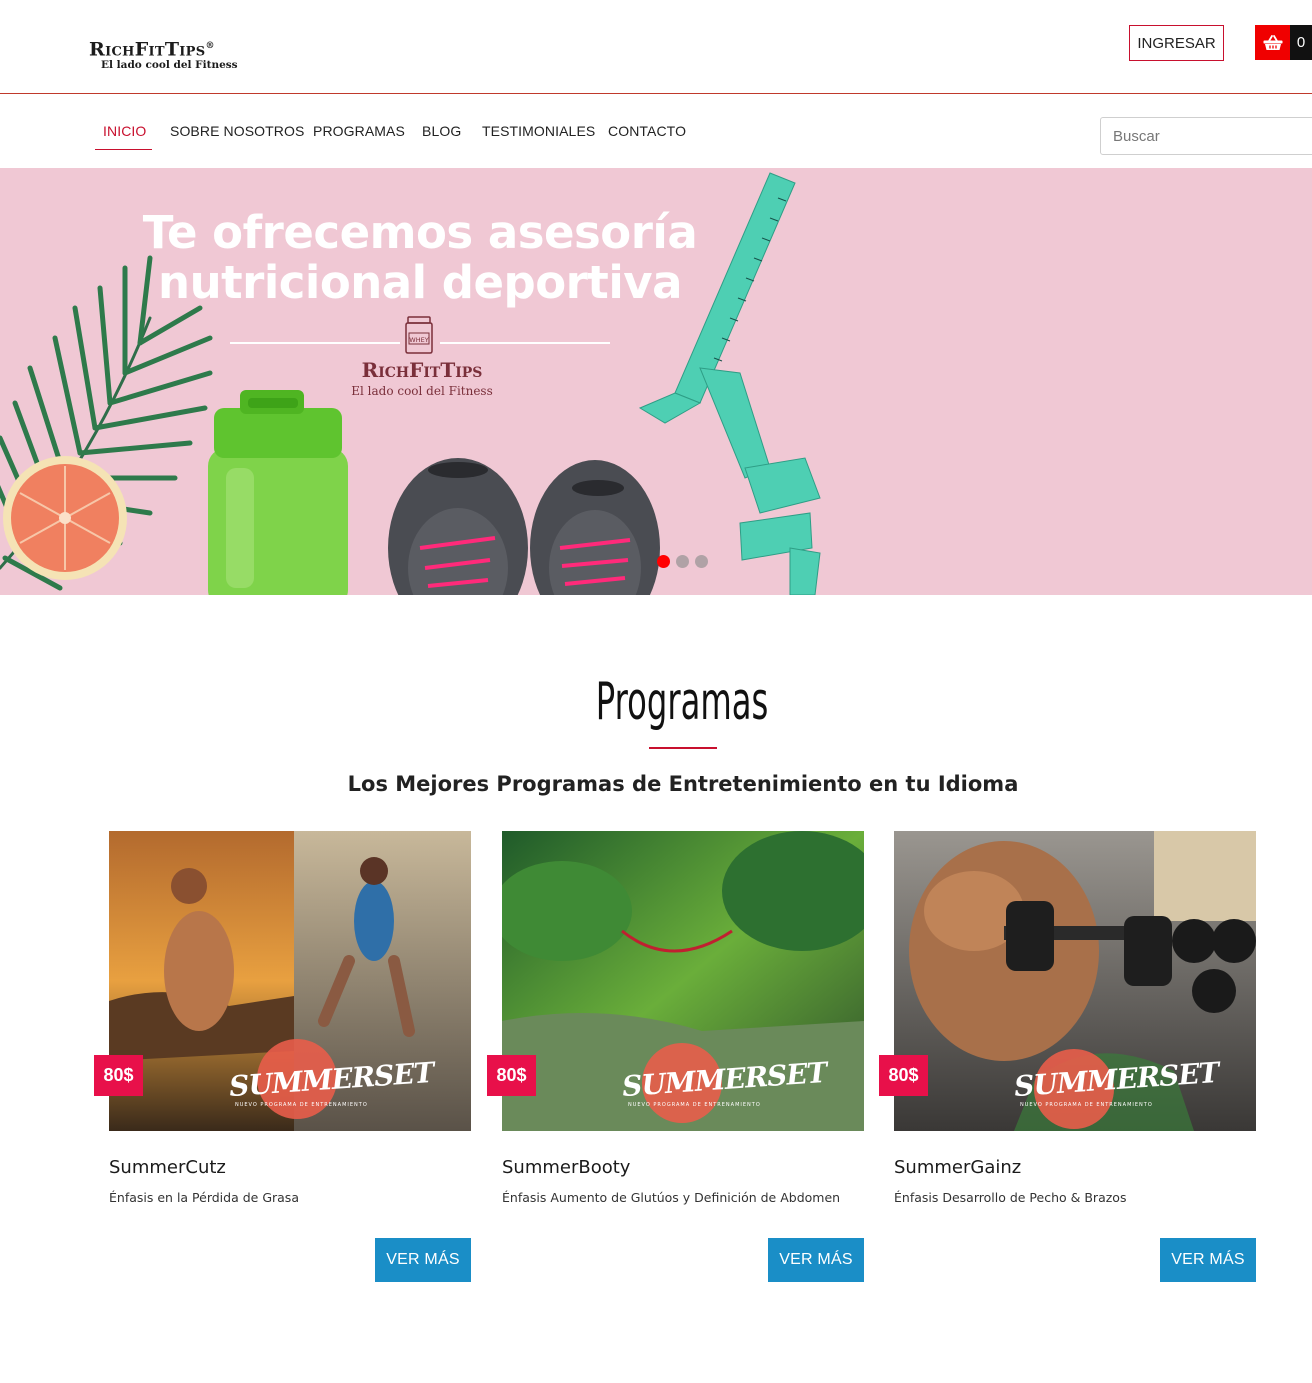  Describe the element at coordinates (359, 131) in the screenshot. I see `nav-item-programas: PROGRAMAS` at that location.